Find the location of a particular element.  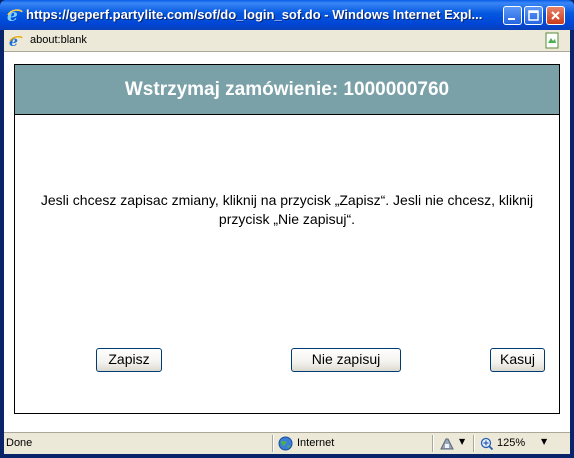

status-bar: Done Internet ▼ 125% ▼ is located at coordinates (287, 443).